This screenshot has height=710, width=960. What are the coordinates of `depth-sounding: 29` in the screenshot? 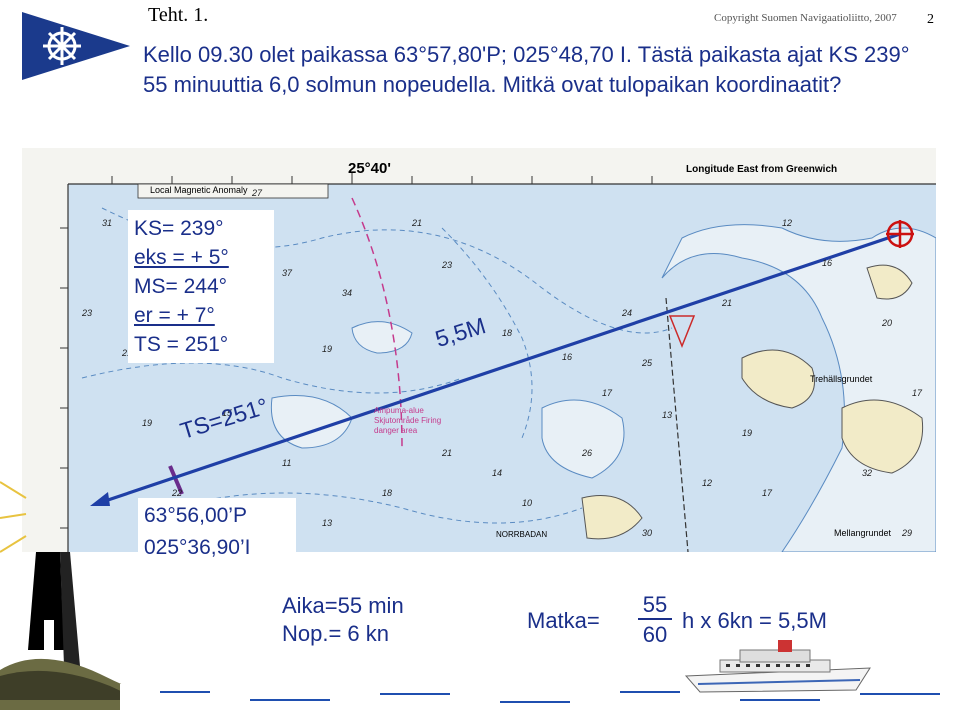 It's located at (907, 533).